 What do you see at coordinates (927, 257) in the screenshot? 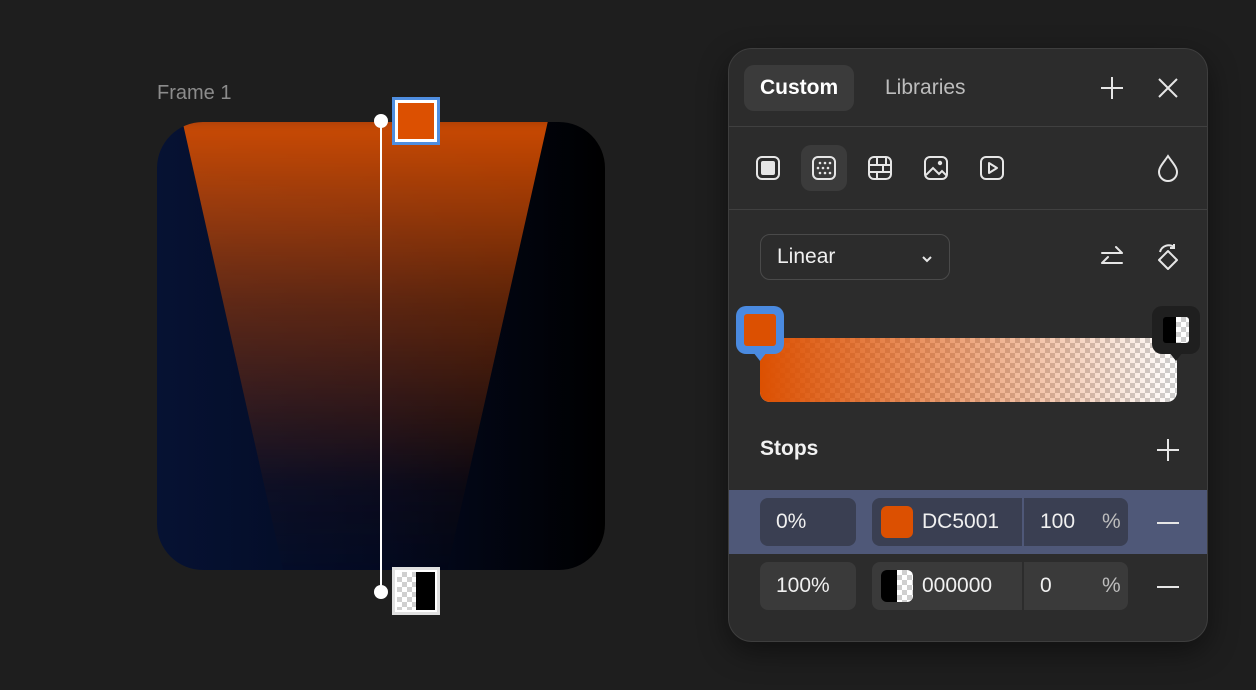
I see `chevron-down-icon` at bounding box center [927, 257].